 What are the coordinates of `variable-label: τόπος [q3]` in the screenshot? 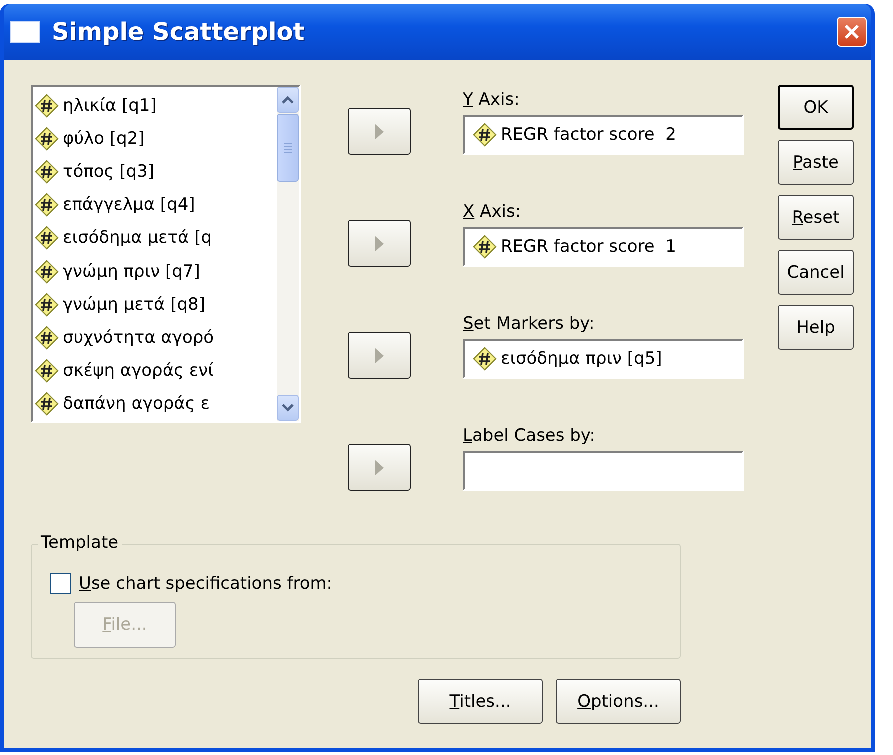 It's located at (109, 172).